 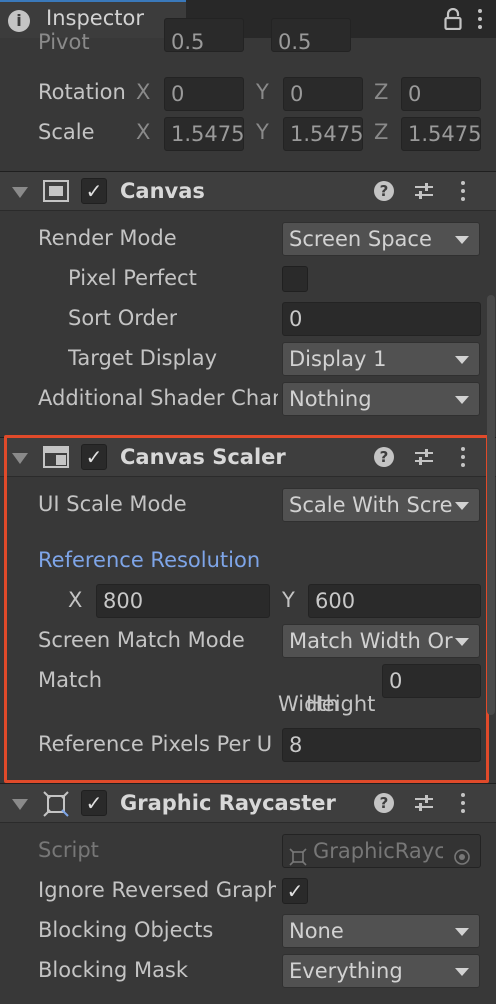 What do you see at coordinates (381, 92) in the screenshot?
I see `rotation-z-axis: Z` at bounding box center [381, 92].